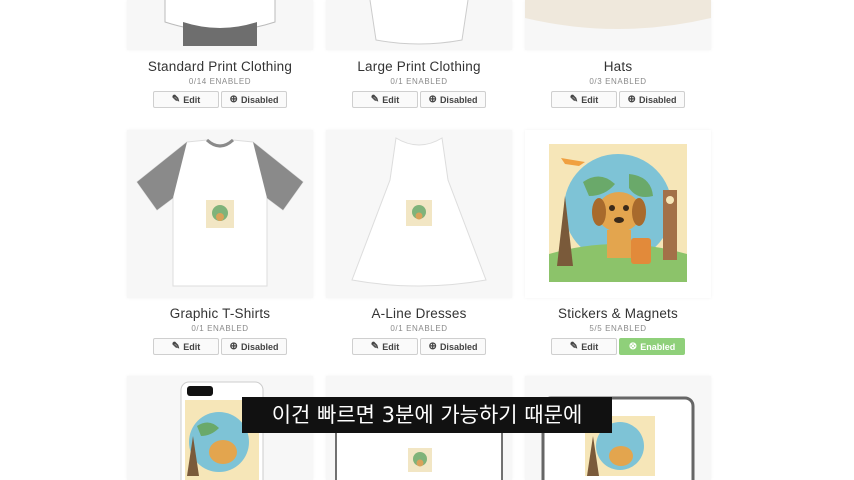 This screenshot has width=854, height=480. Describe the element at coordinates (419, 313) in the screenshot. I see `card-title: A-Line Dresses` at that location.